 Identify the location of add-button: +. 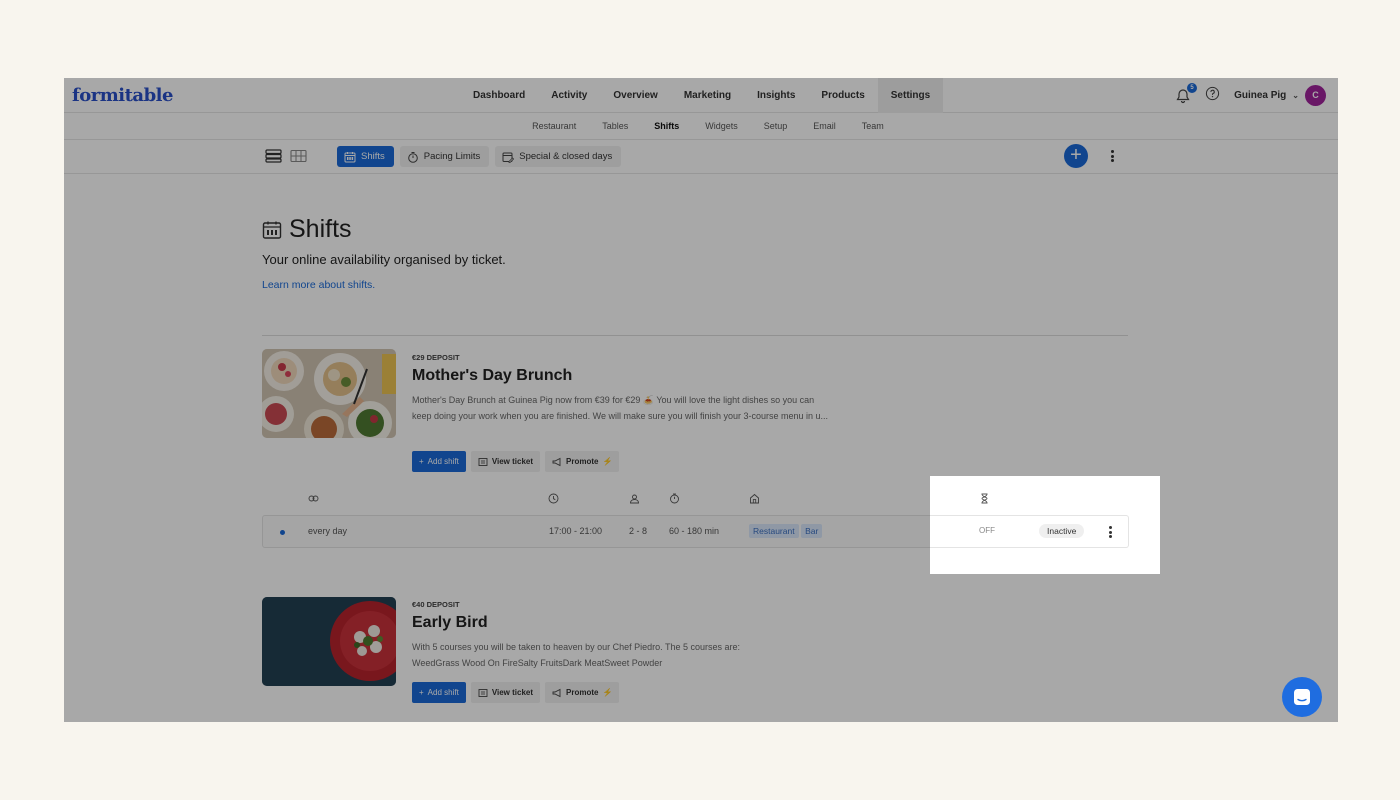
(1076, 156).